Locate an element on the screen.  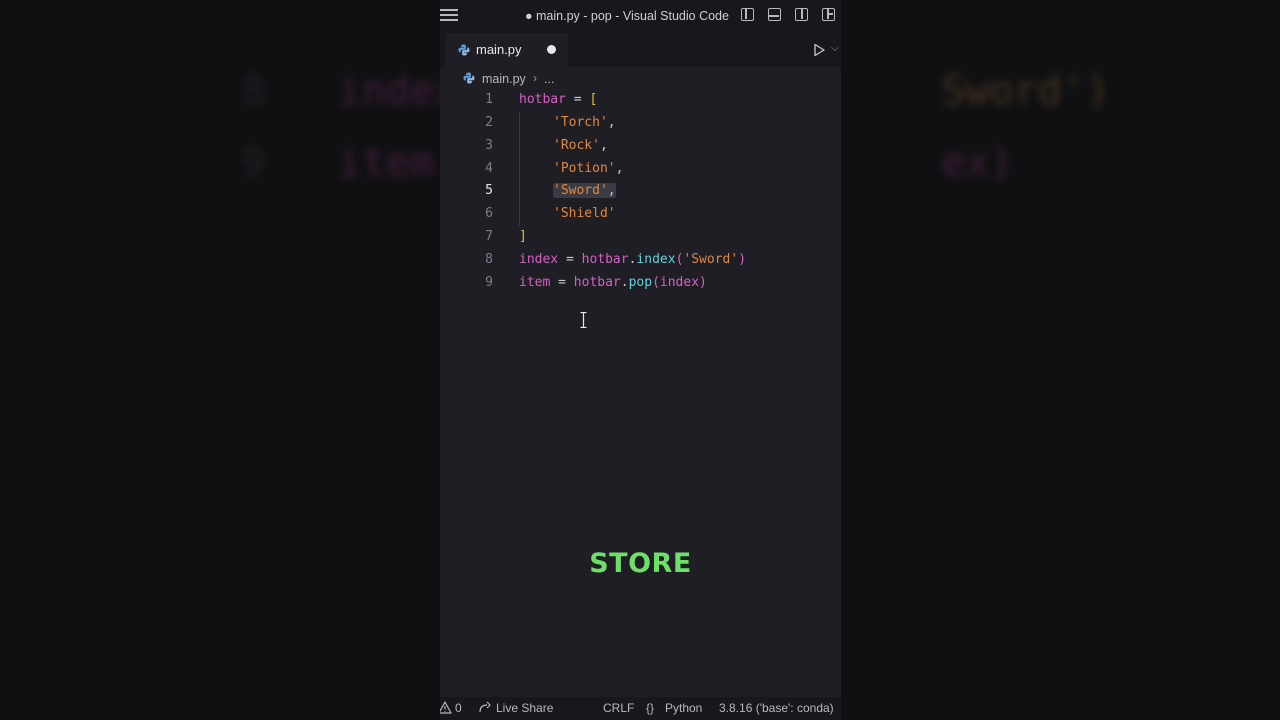
warning-icon is located at coordinates (446, 707).